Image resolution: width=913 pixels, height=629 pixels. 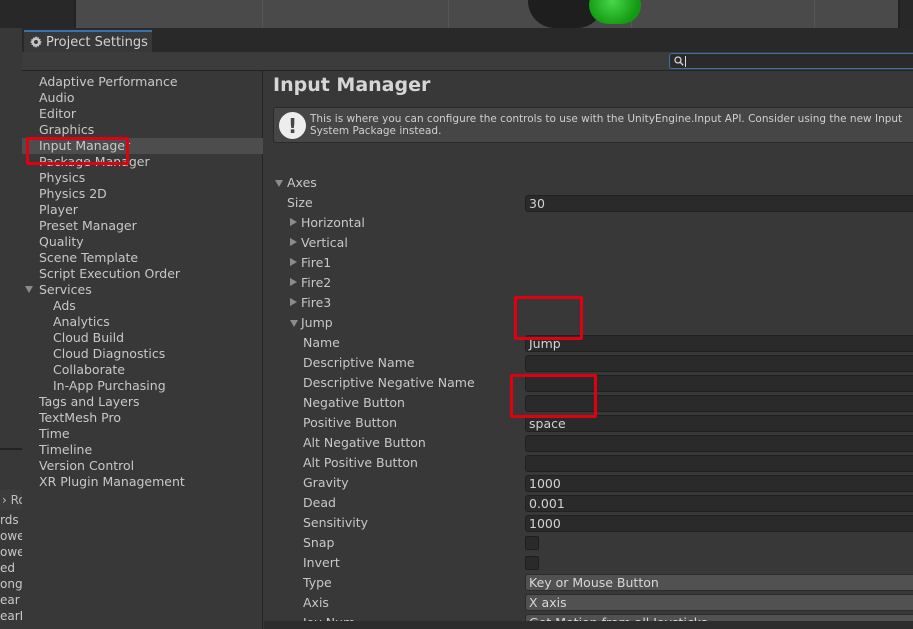 What do you see at coordinates (142, 418) in the screenshot?
I see `sidebar-item-textmesh-pro: TextMesh Pro` at bounding box center [142, 418].